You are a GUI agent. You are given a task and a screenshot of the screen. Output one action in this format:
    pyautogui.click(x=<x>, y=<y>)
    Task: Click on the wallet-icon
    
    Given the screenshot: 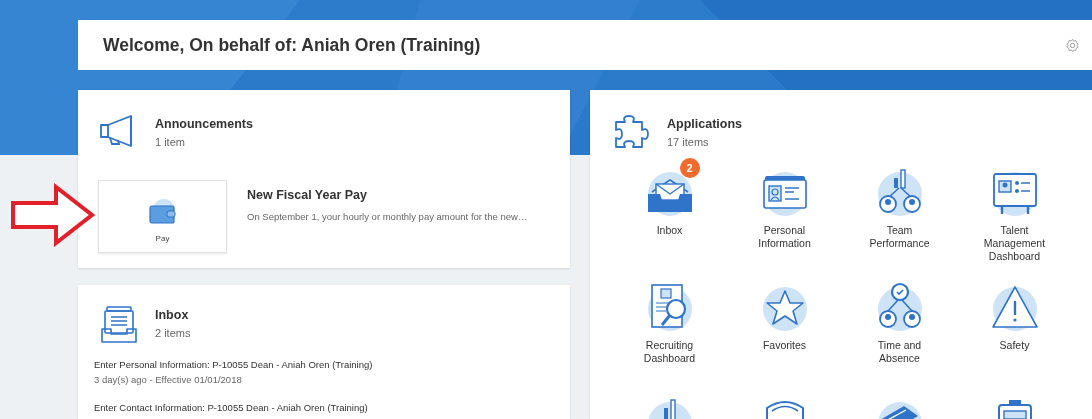 What is the action you would take?
    pyautogui.click(x=162, y=212)
    